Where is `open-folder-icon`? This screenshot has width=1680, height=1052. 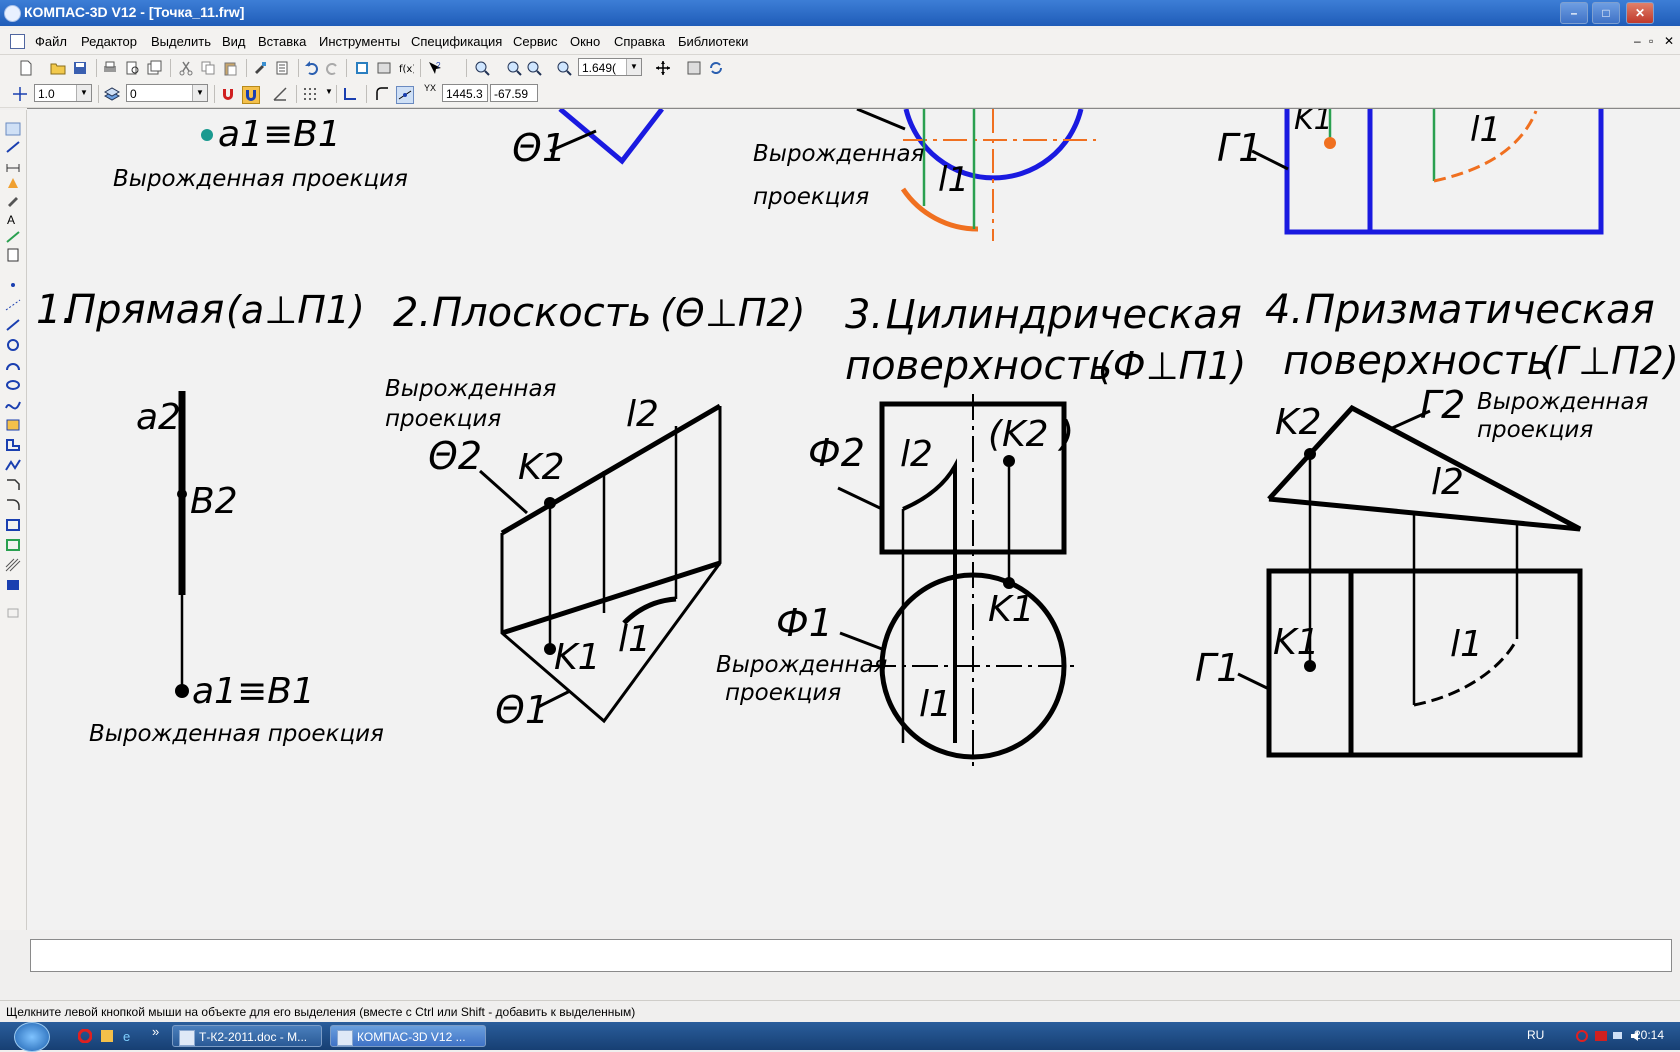 open-folder-icon is located at coordinates (58, 68).